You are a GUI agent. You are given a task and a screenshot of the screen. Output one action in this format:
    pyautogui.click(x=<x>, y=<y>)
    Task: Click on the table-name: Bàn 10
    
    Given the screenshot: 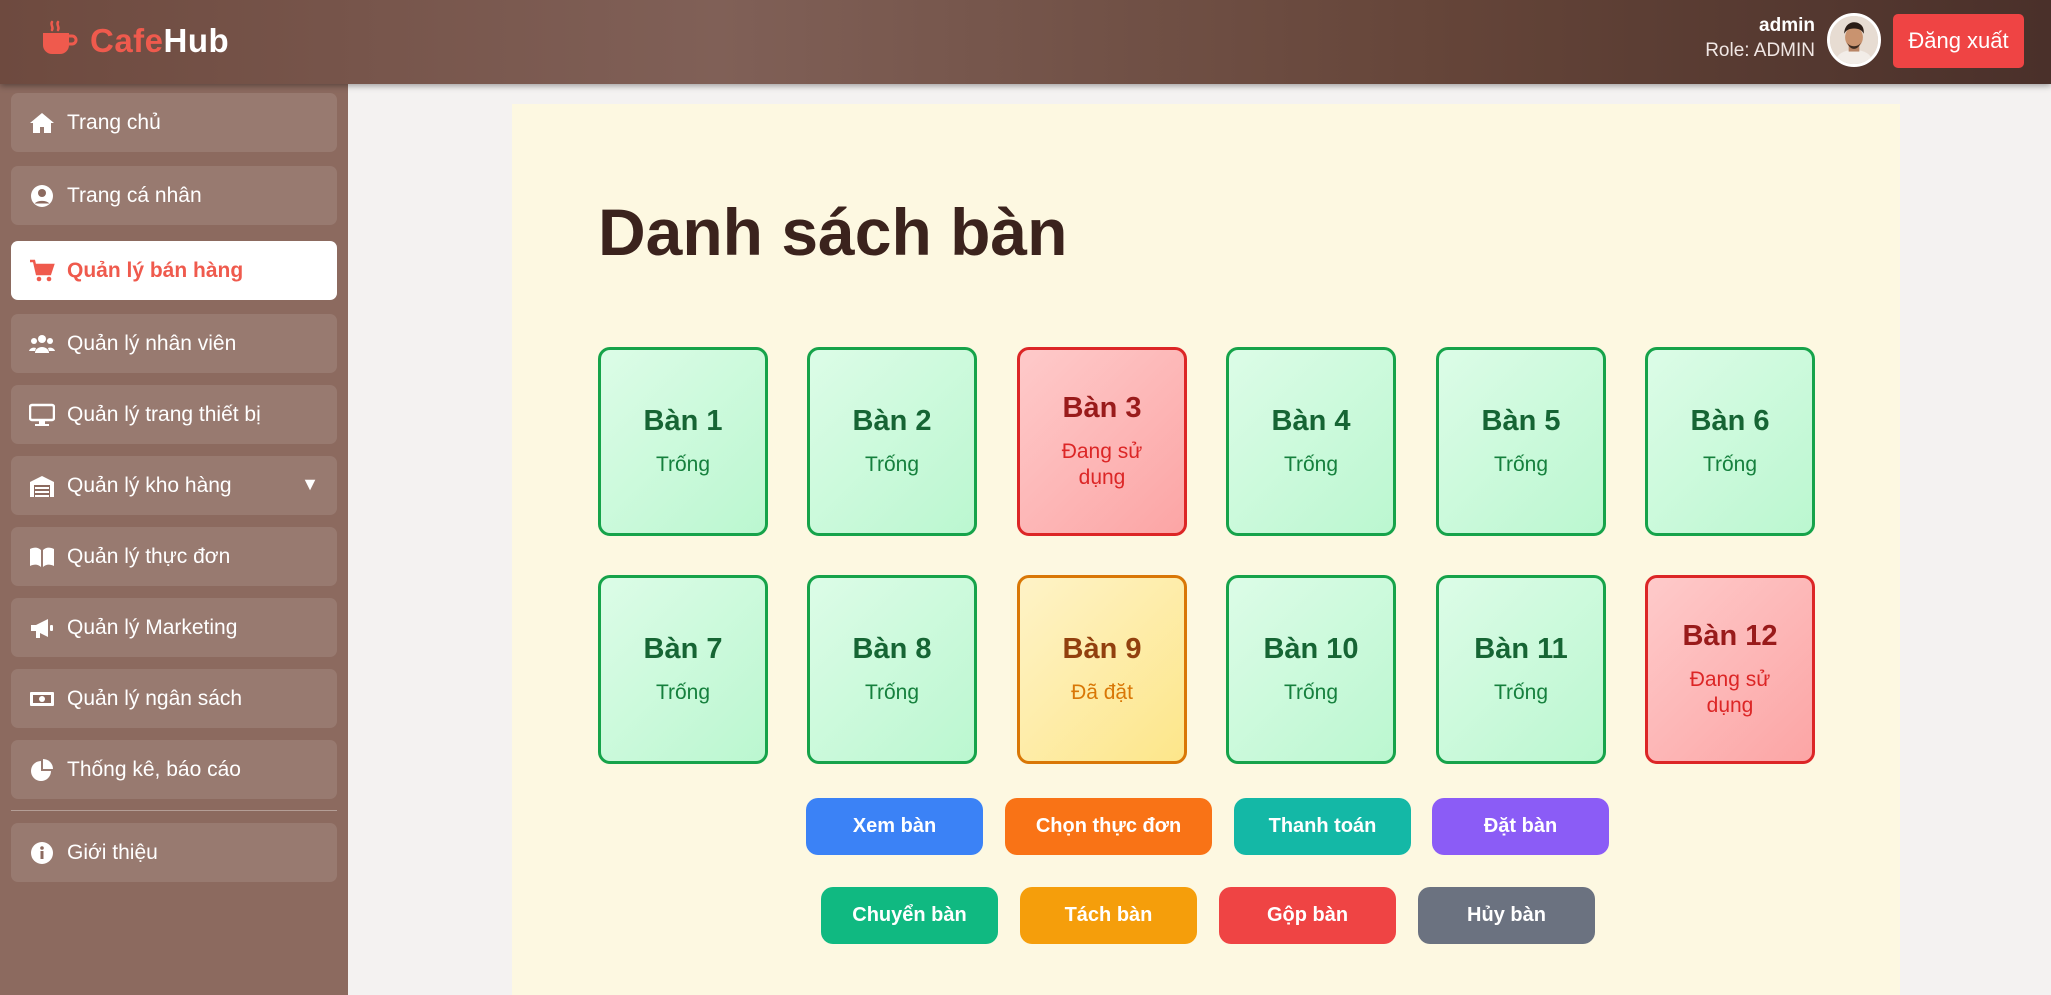 What is the action you would take?
    pyautogui.click(x=1311, y=649)
    